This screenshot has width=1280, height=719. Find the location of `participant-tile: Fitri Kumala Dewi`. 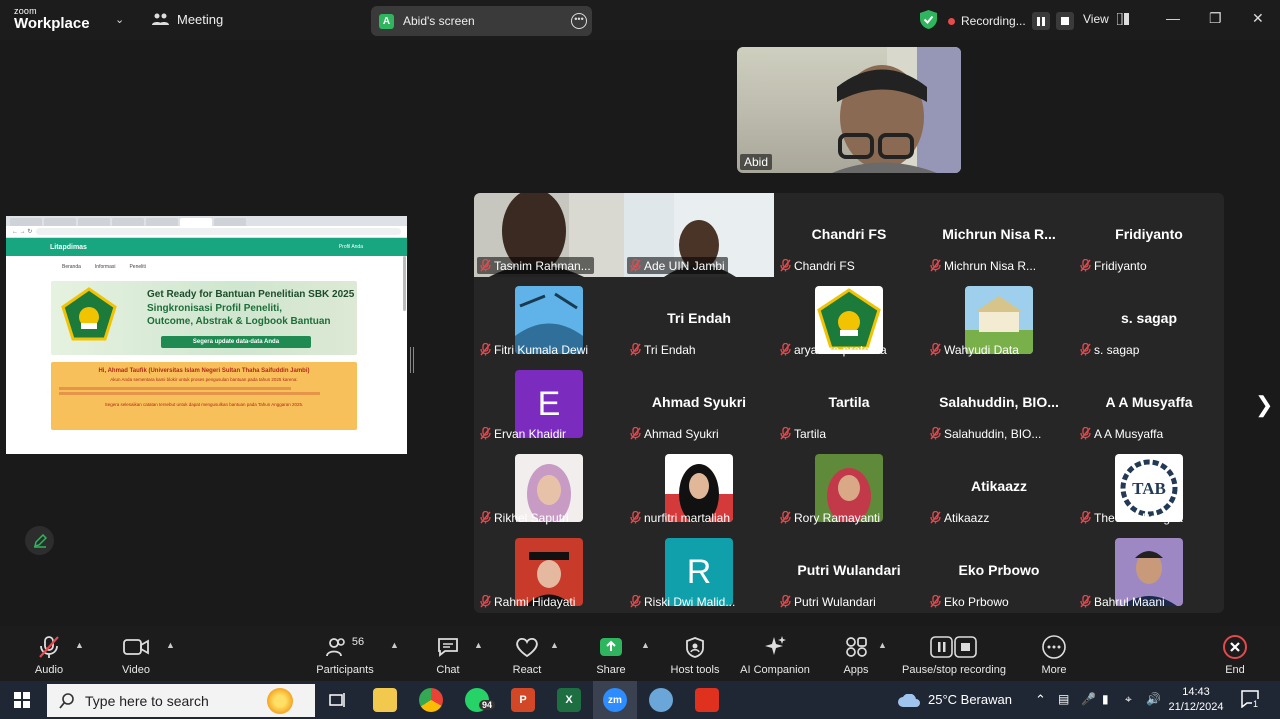

participant-tile: Fitri Kumala Dewi is located at coordinates (549, 319).